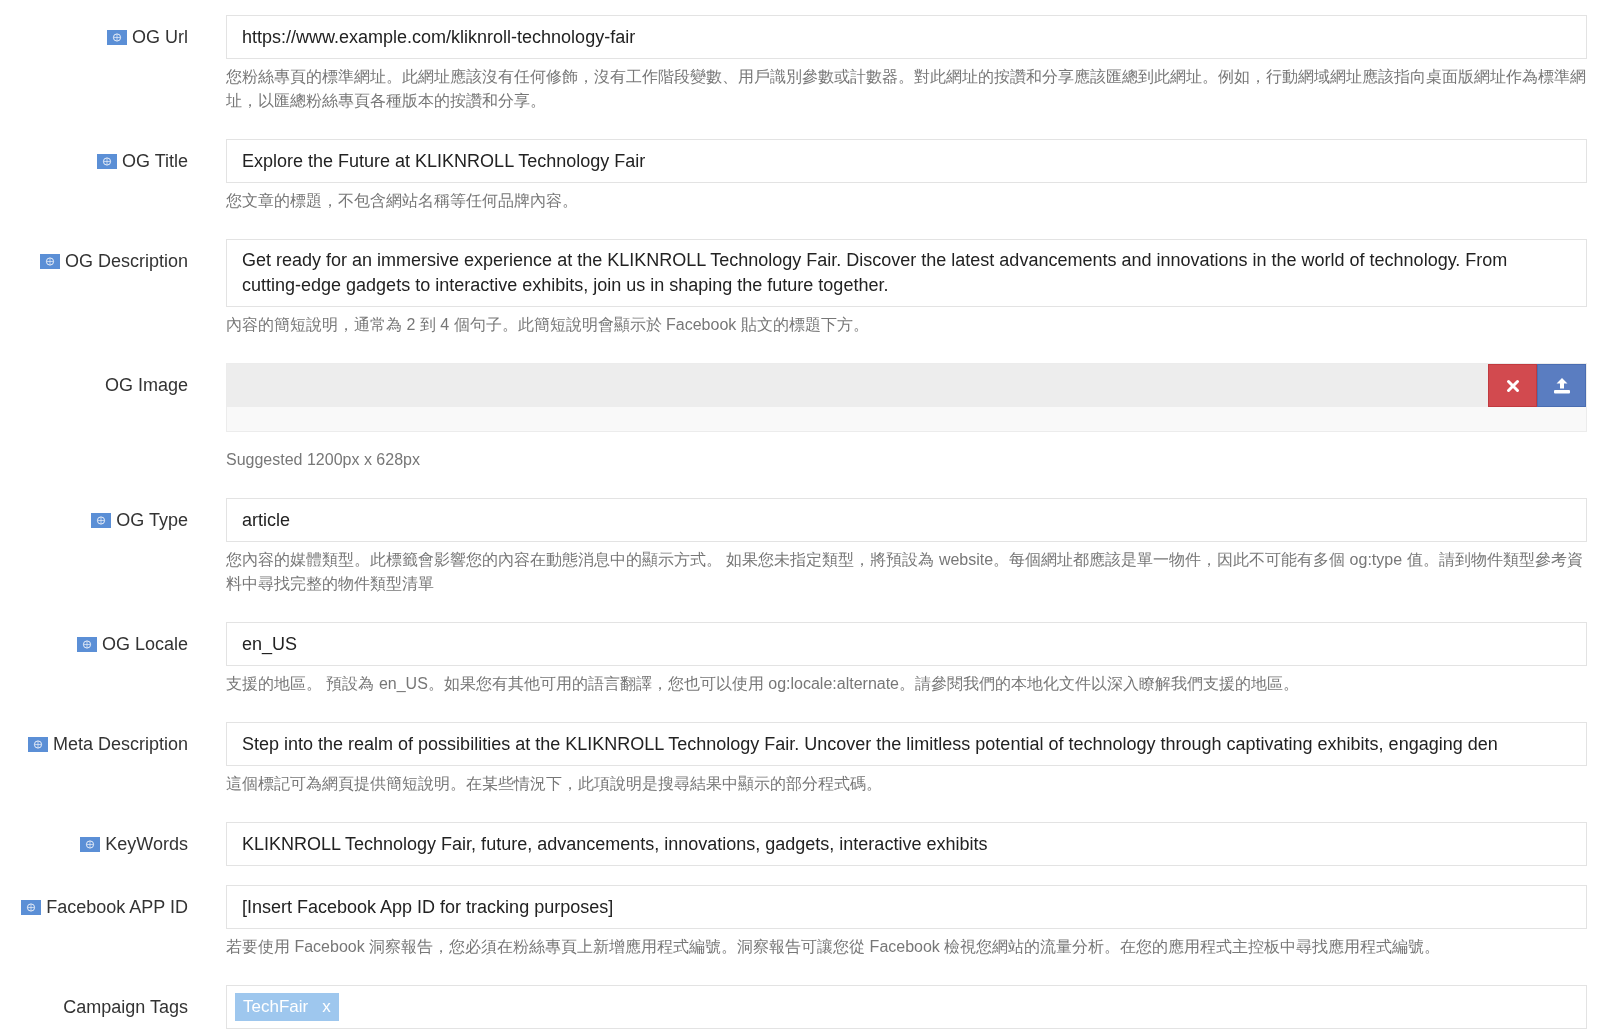 Image resolution: width=1600 pixels, height=1035 pixels. I want to click on field-label: OG Image, so click(146, 385).